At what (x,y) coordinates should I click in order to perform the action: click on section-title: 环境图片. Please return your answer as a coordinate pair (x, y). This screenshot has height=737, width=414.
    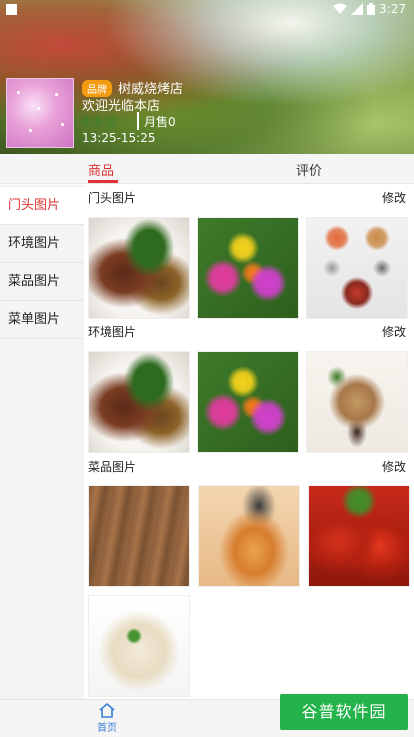
    Looking at the image, I should click on (112, 332).